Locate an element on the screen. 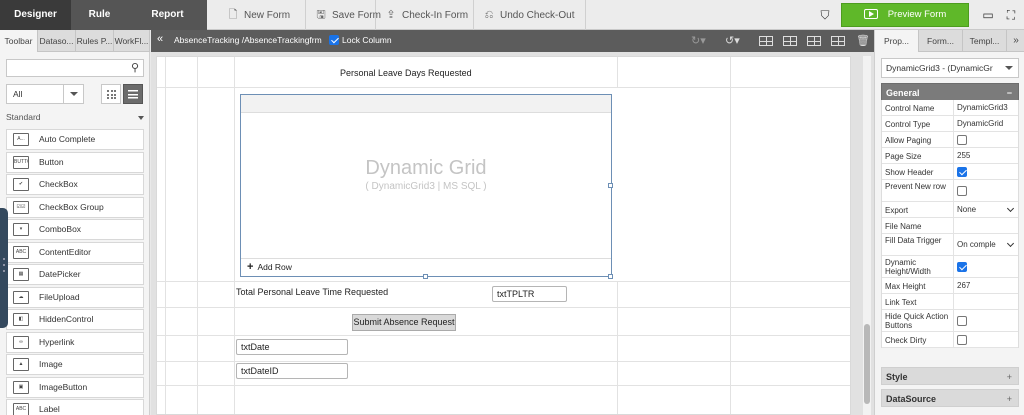 The height and width of the screenshot is (415, 1024). toolbox-filter-select: All is located at coordinates (45, 94).